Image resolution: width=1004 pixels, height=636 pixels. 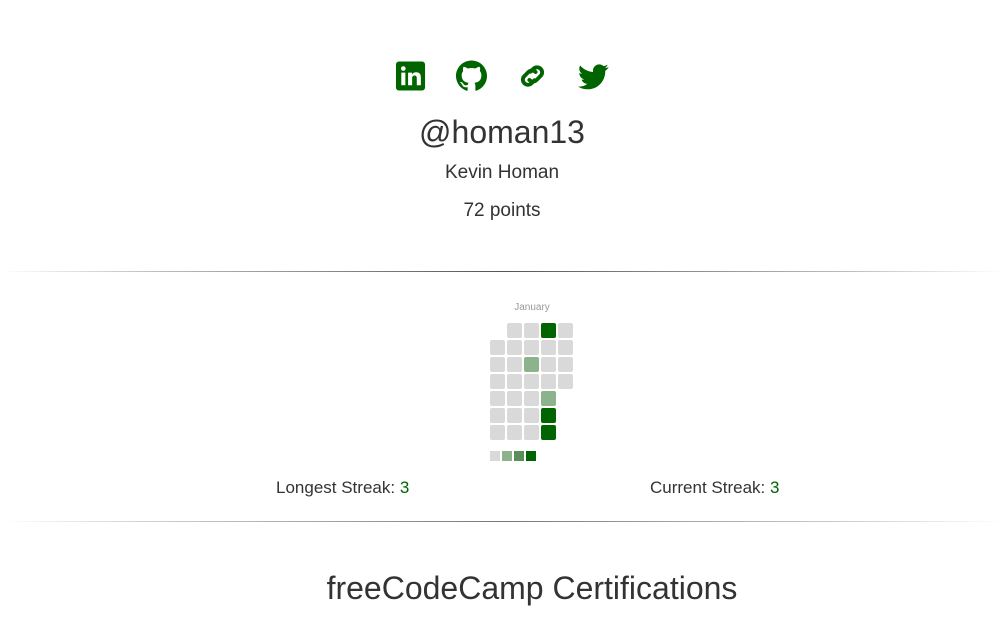 I want to click on linkedin-link, so click(x=410, y=76).